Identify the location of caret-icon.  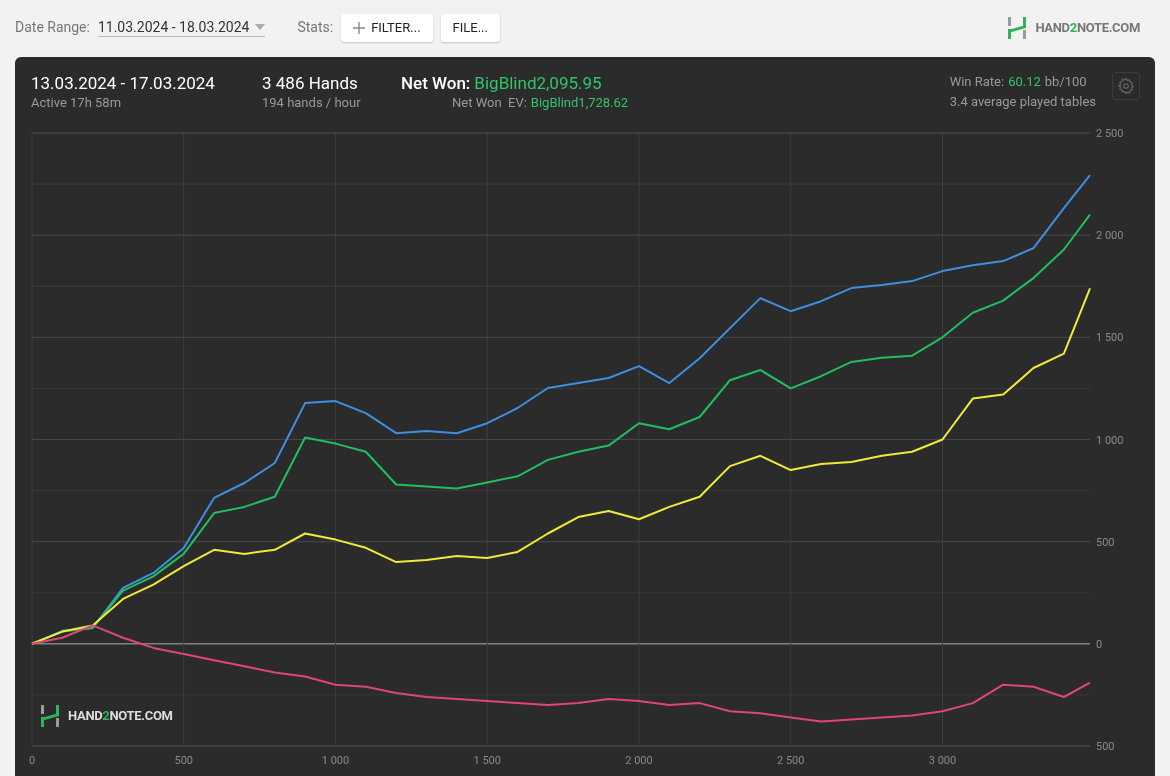
(260, 27).